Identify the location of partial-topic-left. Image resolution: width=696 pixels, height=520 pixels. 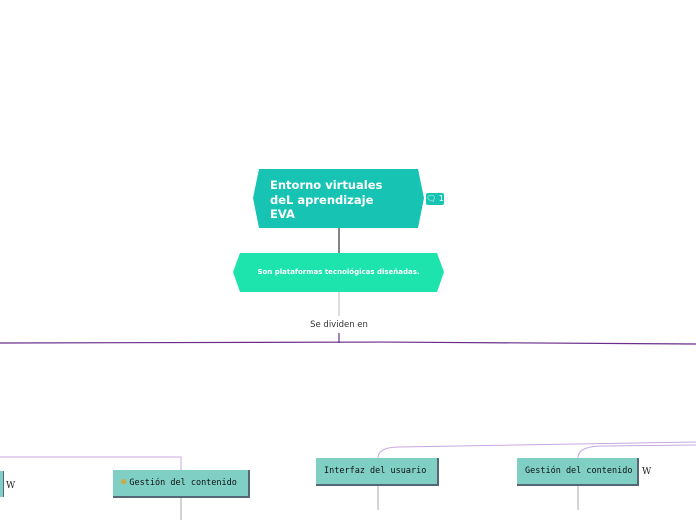
(2, 484).